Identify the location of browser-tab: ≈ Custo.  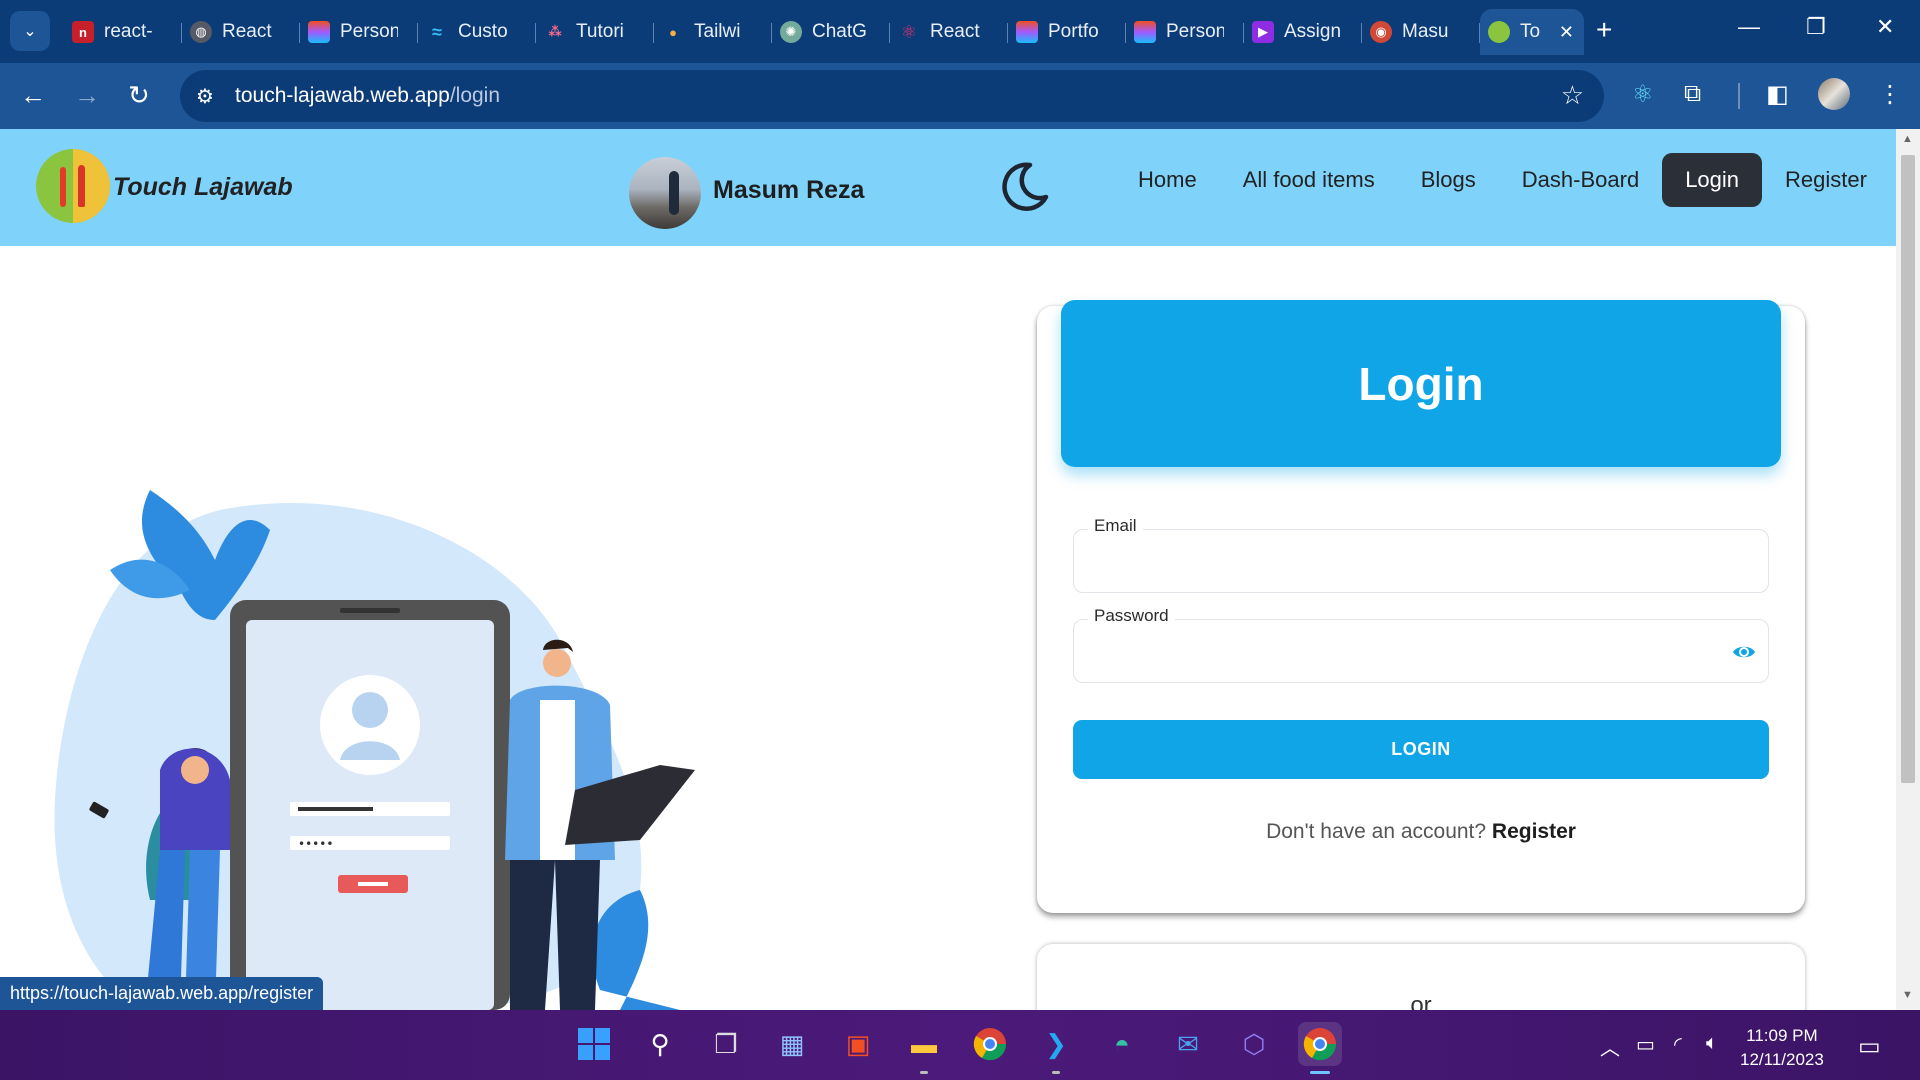
(477, 32).